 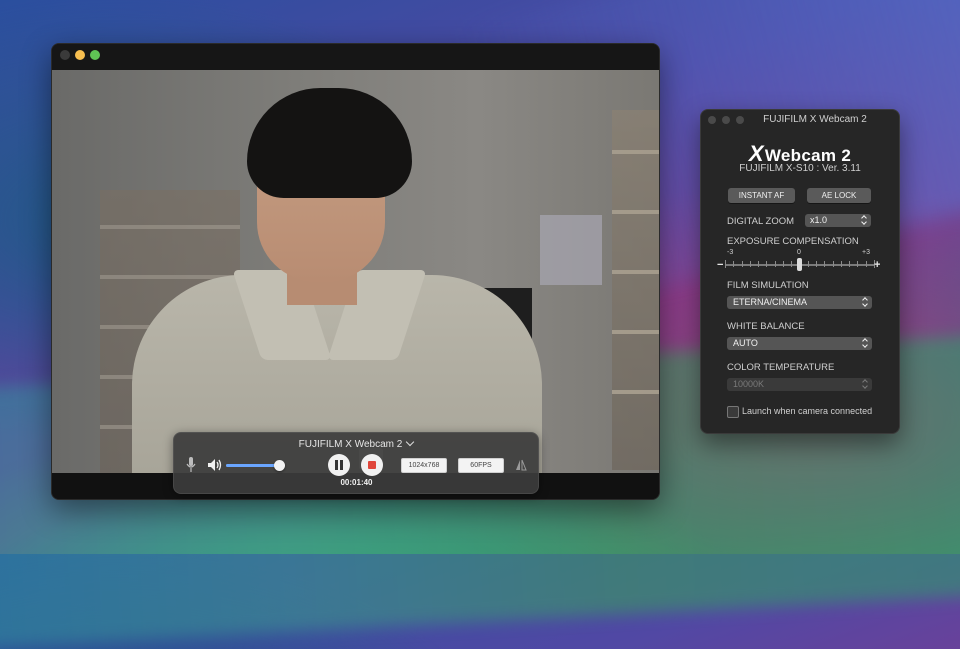 I want to click on resolution-badge: 1024x768, so click(x=424, y=465).